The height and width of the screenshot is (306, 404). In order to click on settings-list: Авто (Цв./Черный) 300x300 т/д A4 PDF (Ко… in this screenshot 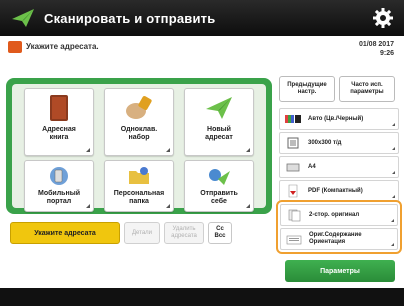, I will do `click(339, 156)`.